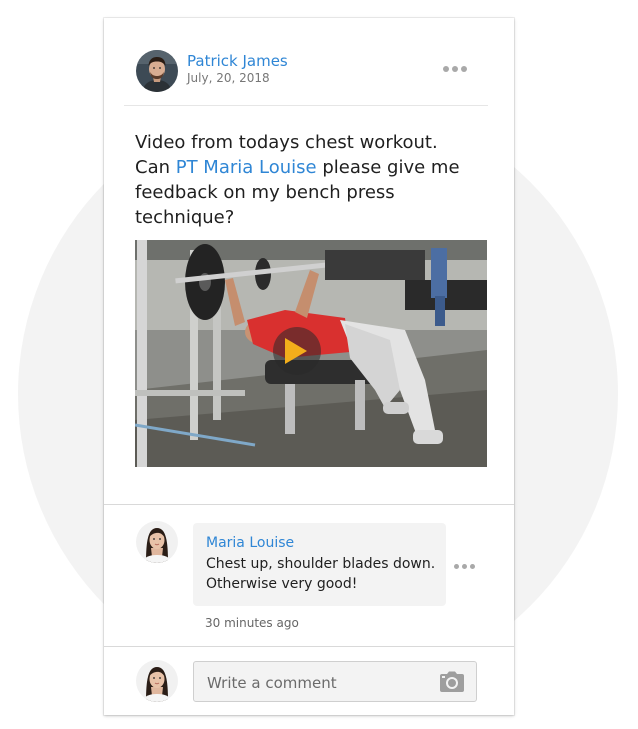 Image resolution: width=638 pixels, height=729 pixels. Describe the element at coordinates (252, 623) in the screenshot. I see `comment-timestamp: 30 minutes ago` at that location.